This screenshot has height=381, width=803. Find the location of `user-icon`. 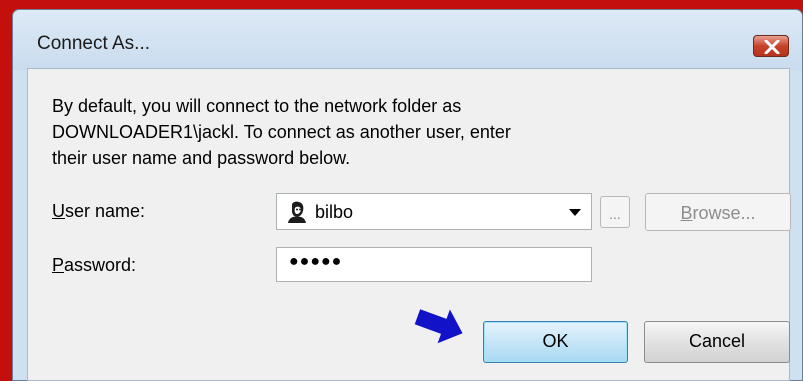

user-icon is located at coordinates (297, 212).